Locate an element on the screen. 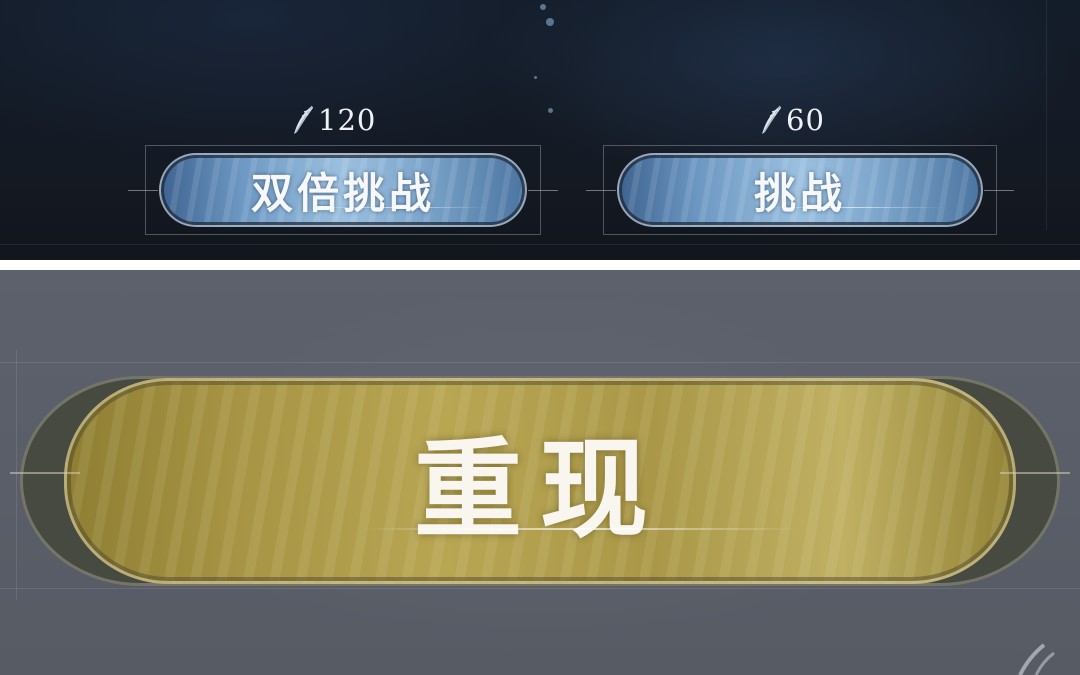 Image resolution: width=1080 pixels, height=675 pixels. replay-label: 重现 is located at coordinates (539, 490).